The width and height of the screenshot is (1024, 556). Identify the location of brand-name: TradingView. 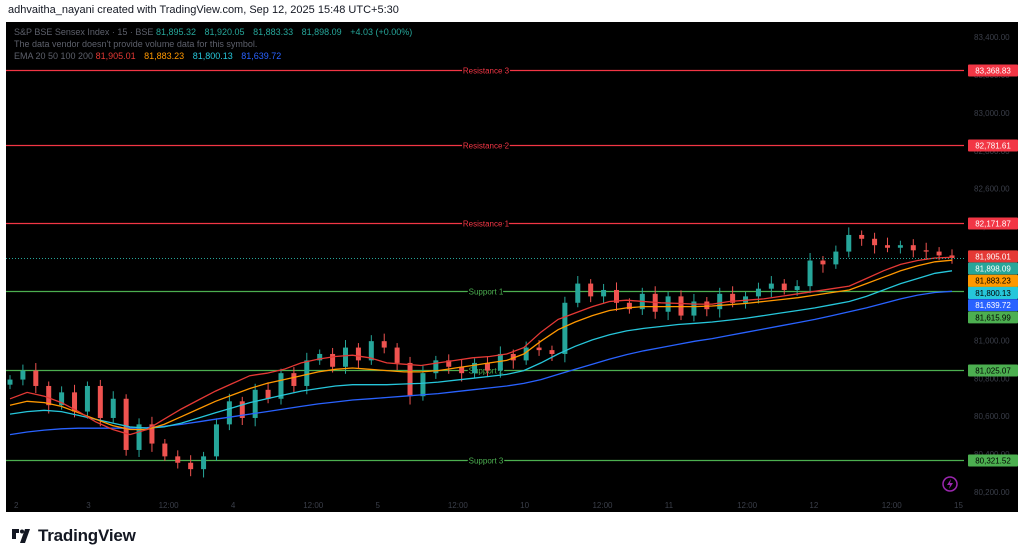
(87, 535).